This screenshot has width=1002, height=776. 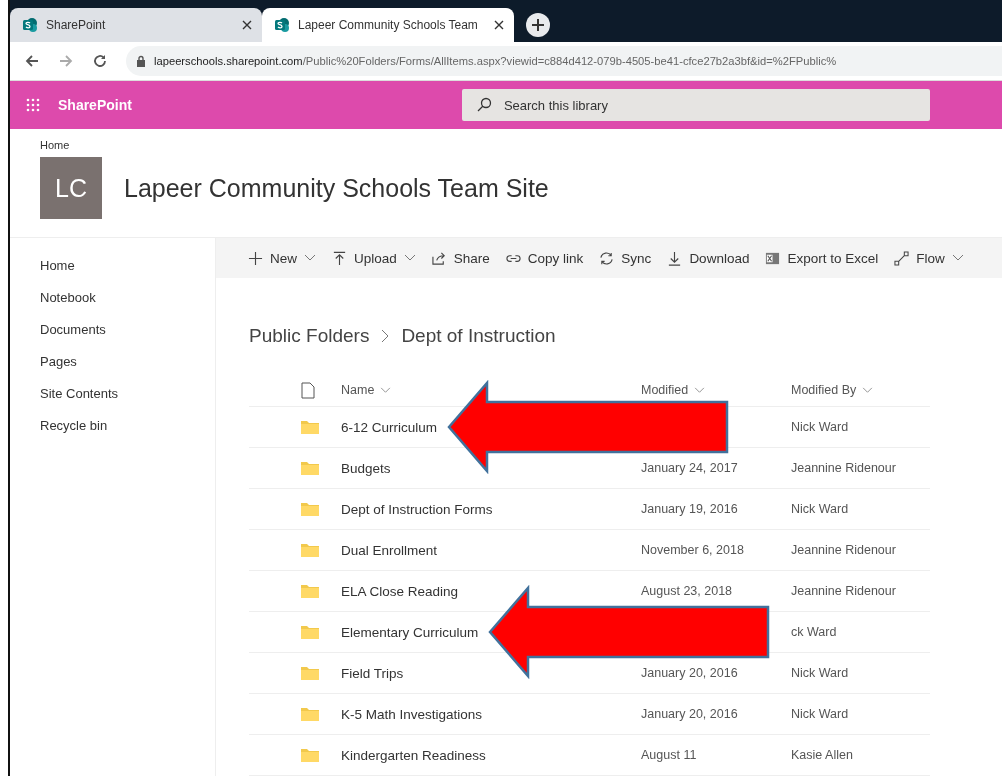 I want to click on breadcrumb-link: Dept of Instruction, so click(x=478, y=336).